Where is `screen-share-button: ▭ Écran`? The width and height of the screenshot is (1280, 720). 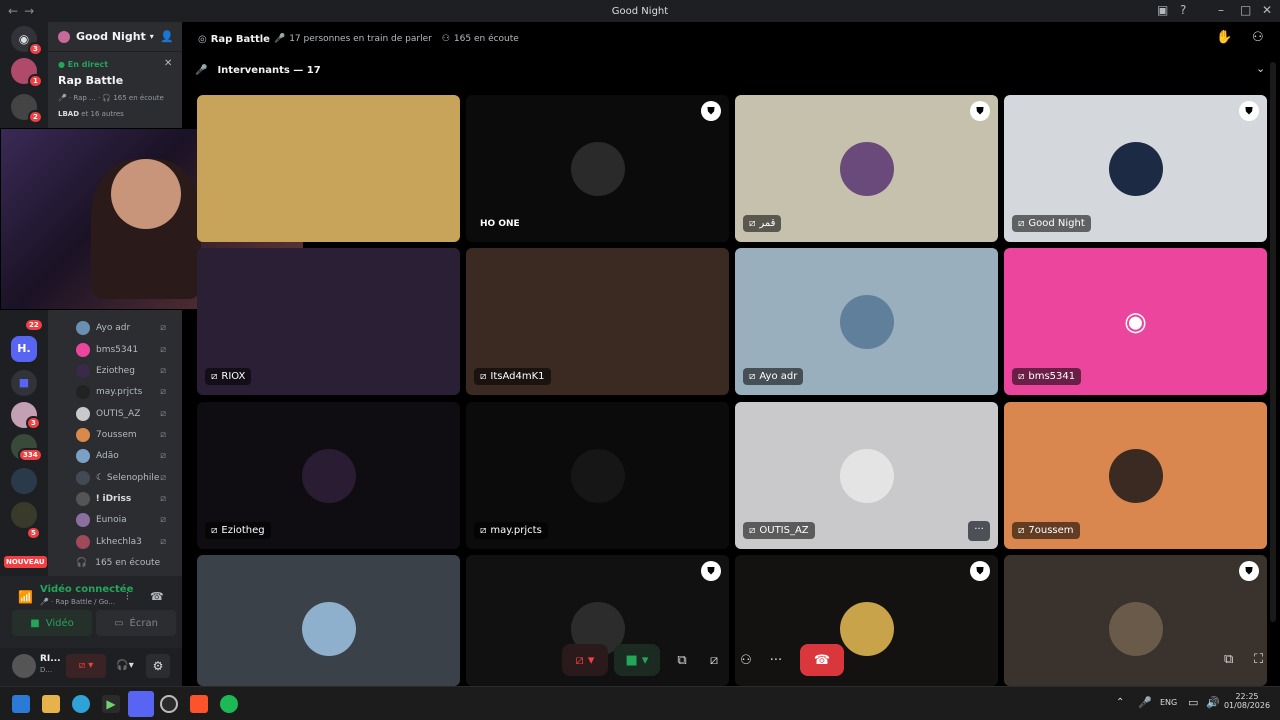
screen-share-button: ▭ Écran is located at coordinates (136, 623).